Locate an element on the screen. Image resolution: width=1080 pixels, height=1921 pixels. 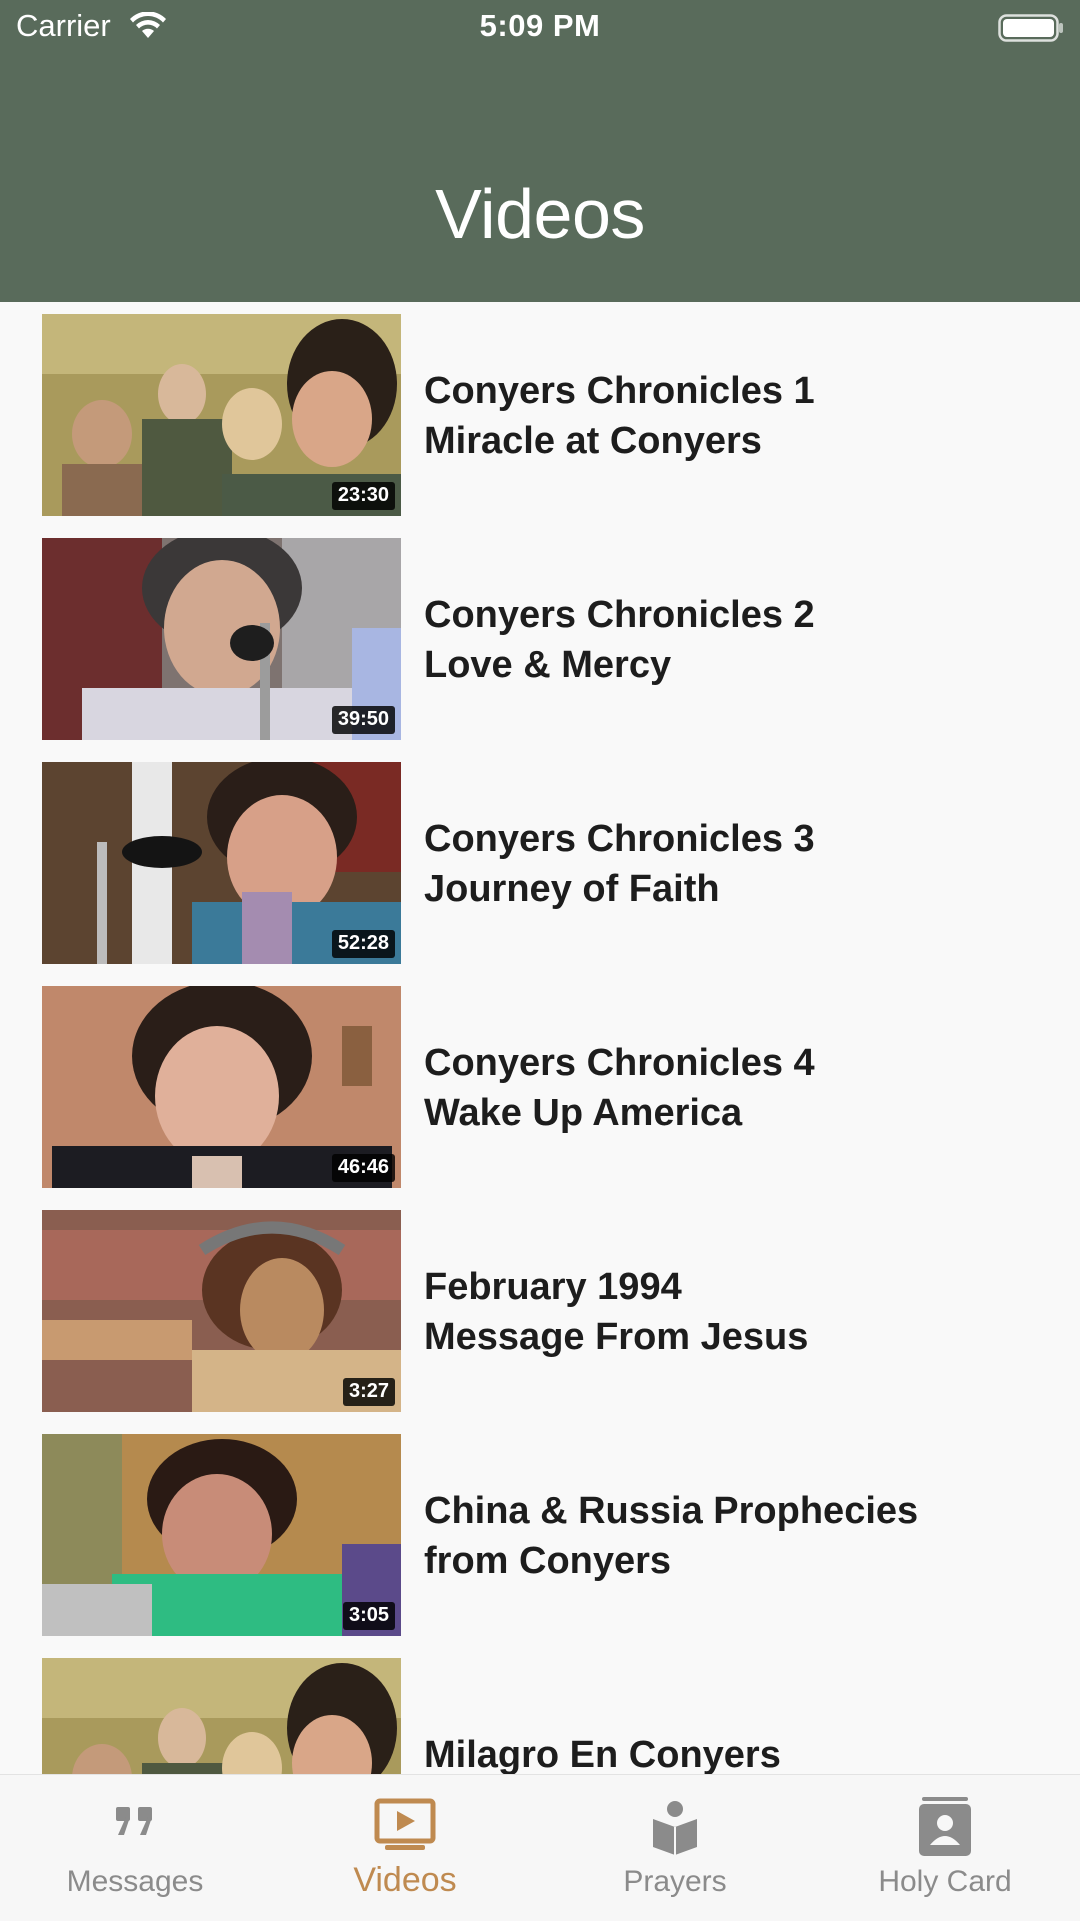
video-thumbnail: 3:27 is located at coordinates (221, 1311).